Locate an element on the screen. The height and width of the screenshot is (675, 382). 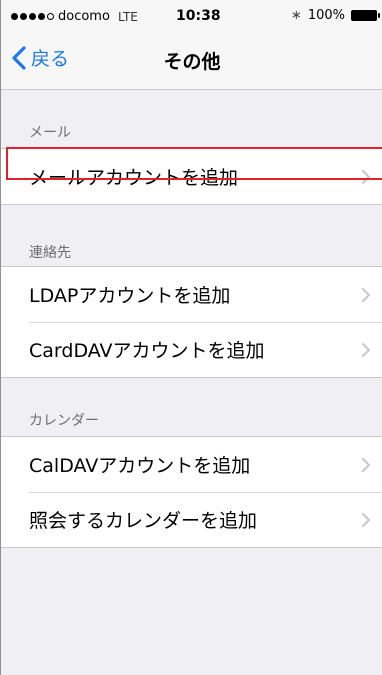
carrier-name: docomo is located at coordinates (84, 16).